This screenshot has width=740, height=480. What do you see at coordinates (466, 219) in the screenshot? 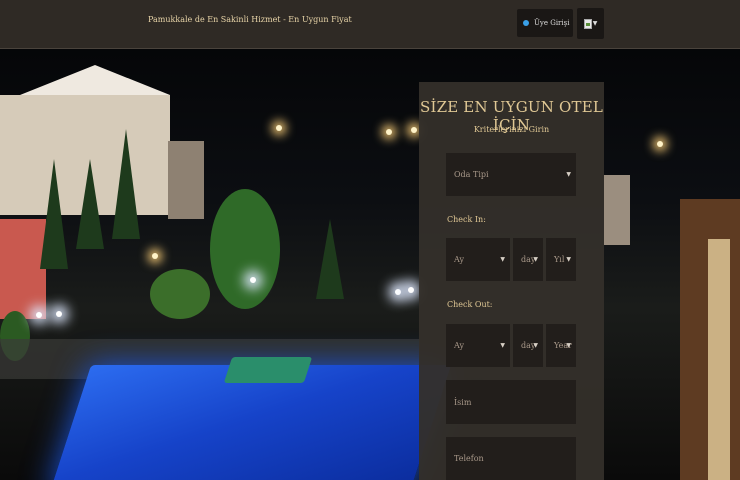
I see `checkin-label: Check In:` at bounding box center [466, 219].